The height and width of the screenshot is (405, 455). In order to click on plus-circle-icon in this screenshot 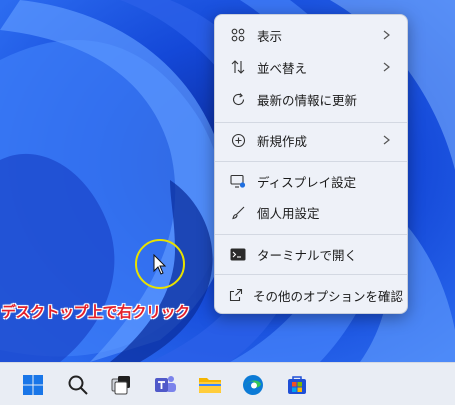, I will do `click(238, 140)`.